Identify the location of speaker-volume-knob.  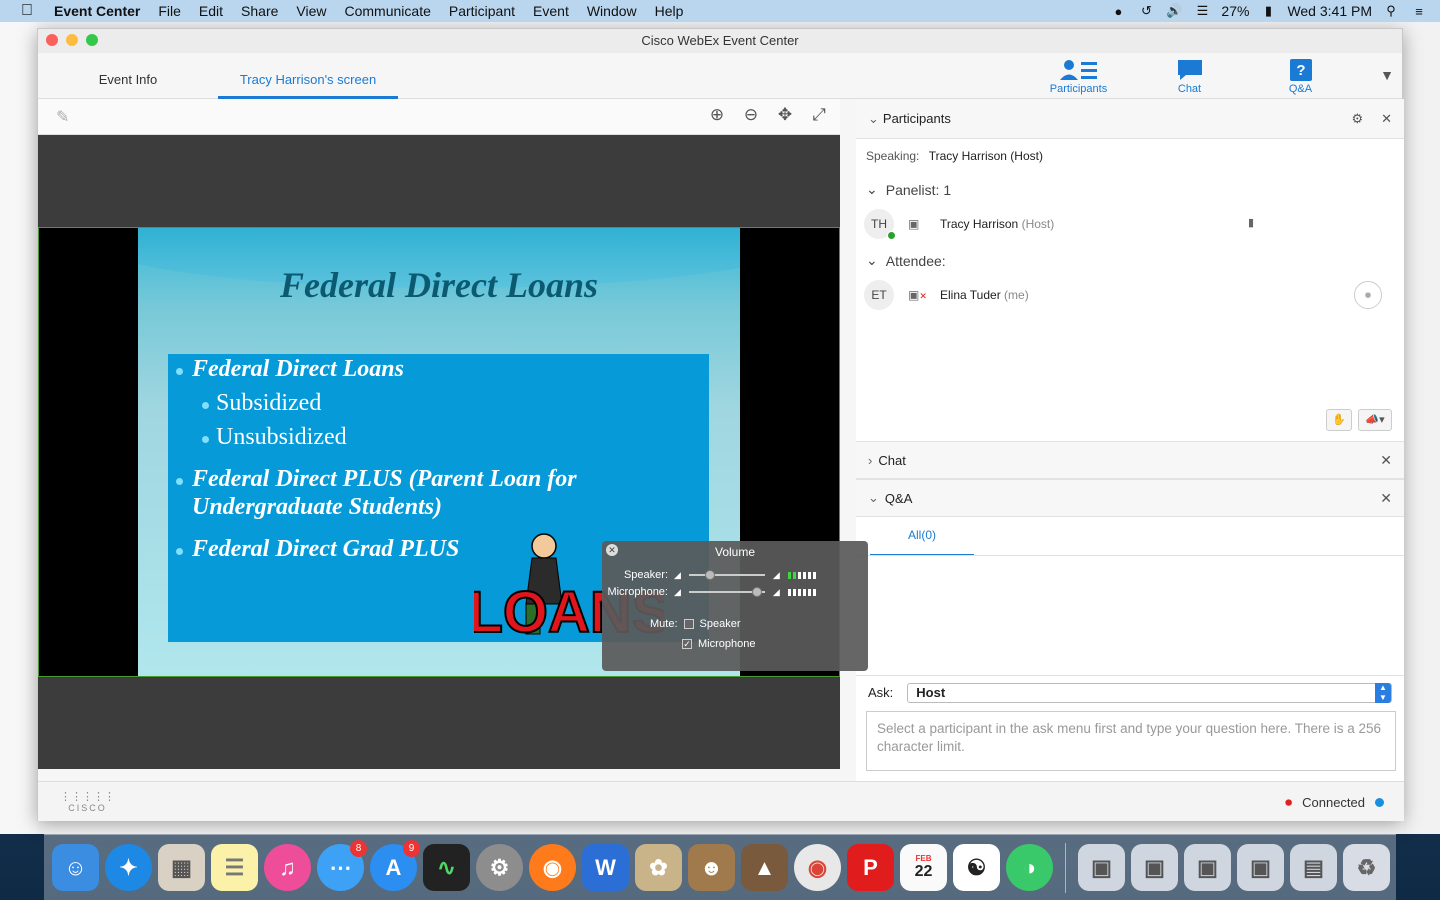
(710, 575).